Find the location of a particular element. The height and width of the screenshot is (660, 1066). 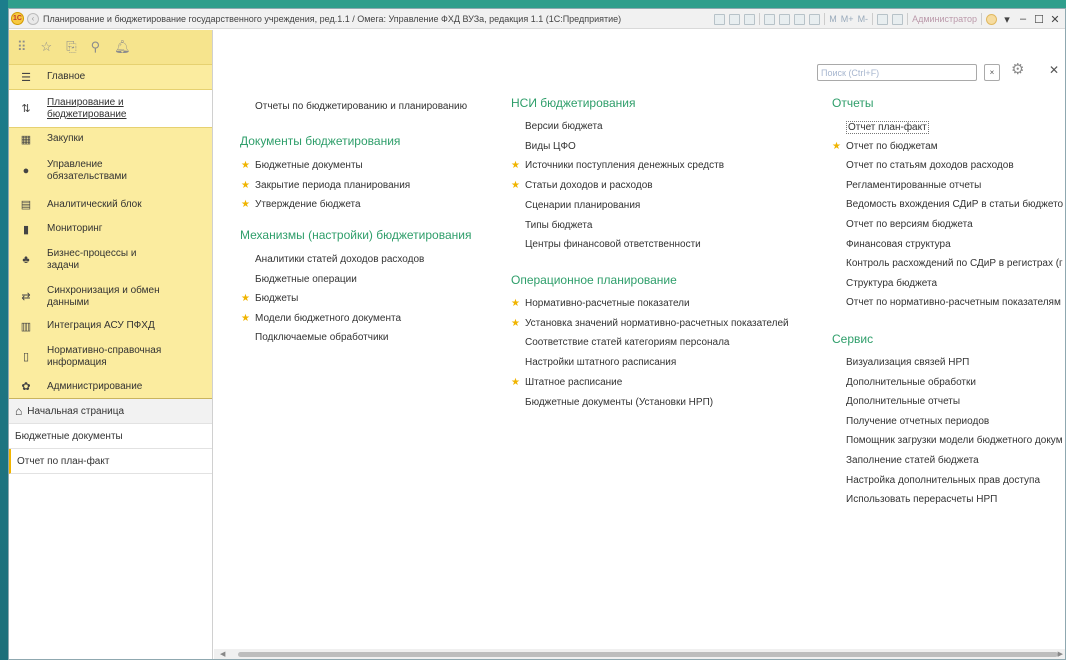

open-page-tab: Отчет по план-факт is located at coordinates (110, 461).